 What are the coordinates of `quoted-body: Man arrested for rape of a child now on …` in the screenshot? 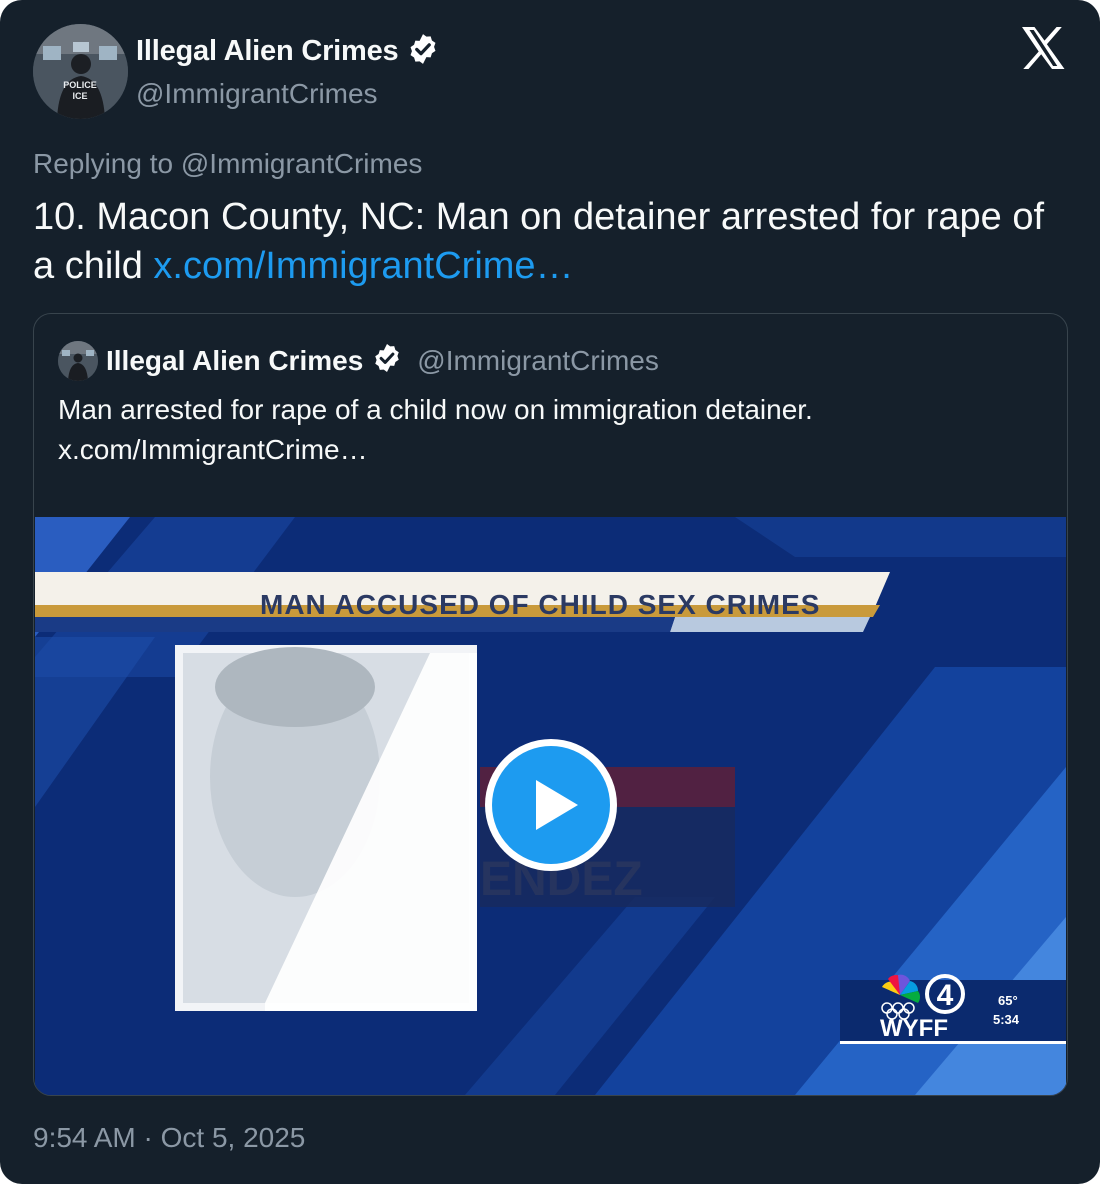 It's located at (435, 409).